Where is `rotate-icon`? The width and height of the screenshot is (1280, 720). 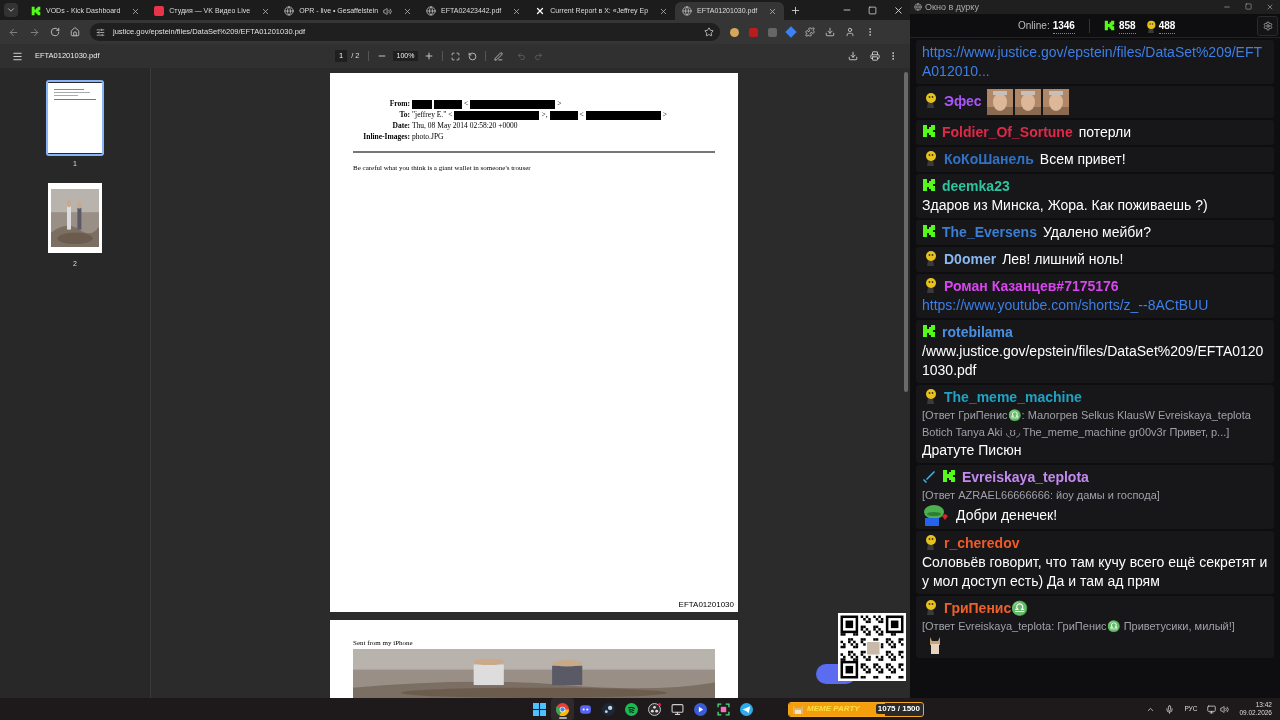
rotate-icon is located at coordinates (473, 56).